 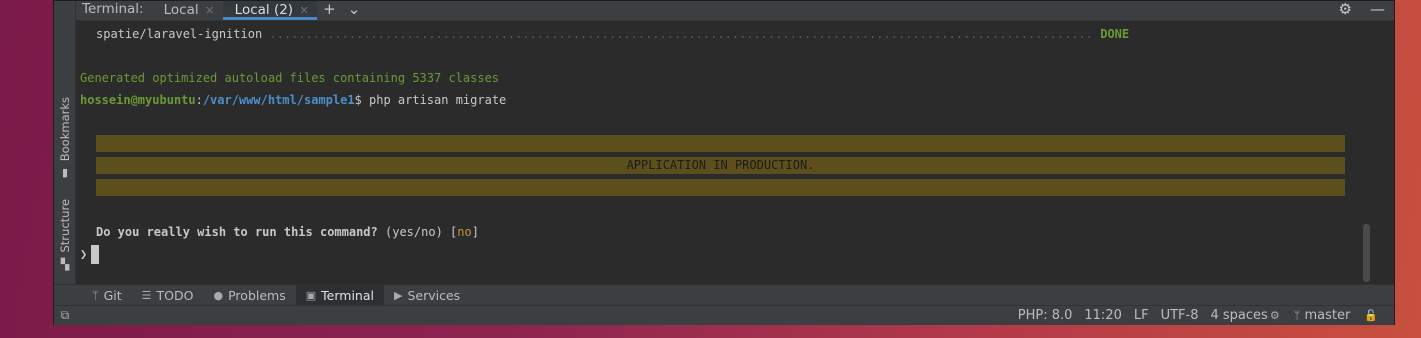 What do you see at coordinates (90, 254) in the screenshot?
I see `input-line: ❯` at bounding box center [90, 254].